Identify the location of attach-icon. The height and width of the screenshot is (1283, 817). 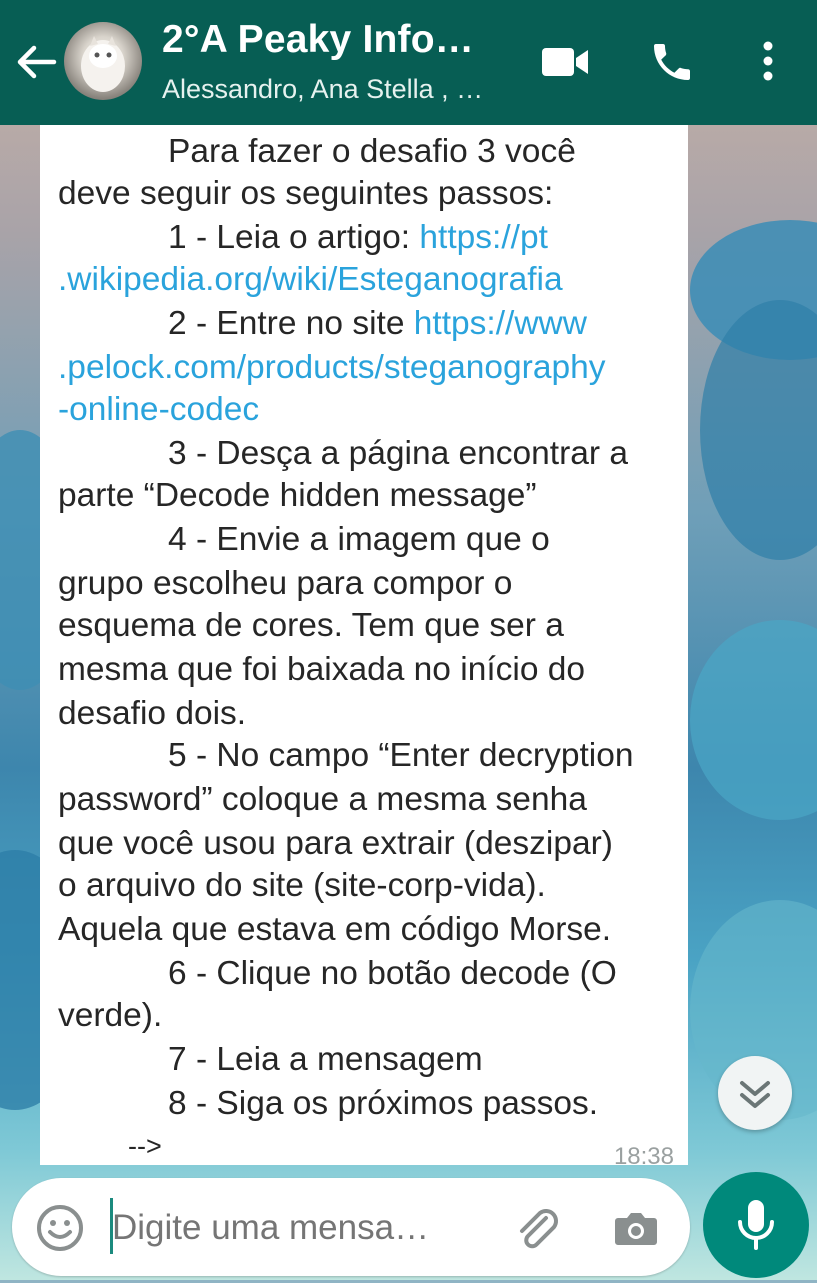
(539, 1229).